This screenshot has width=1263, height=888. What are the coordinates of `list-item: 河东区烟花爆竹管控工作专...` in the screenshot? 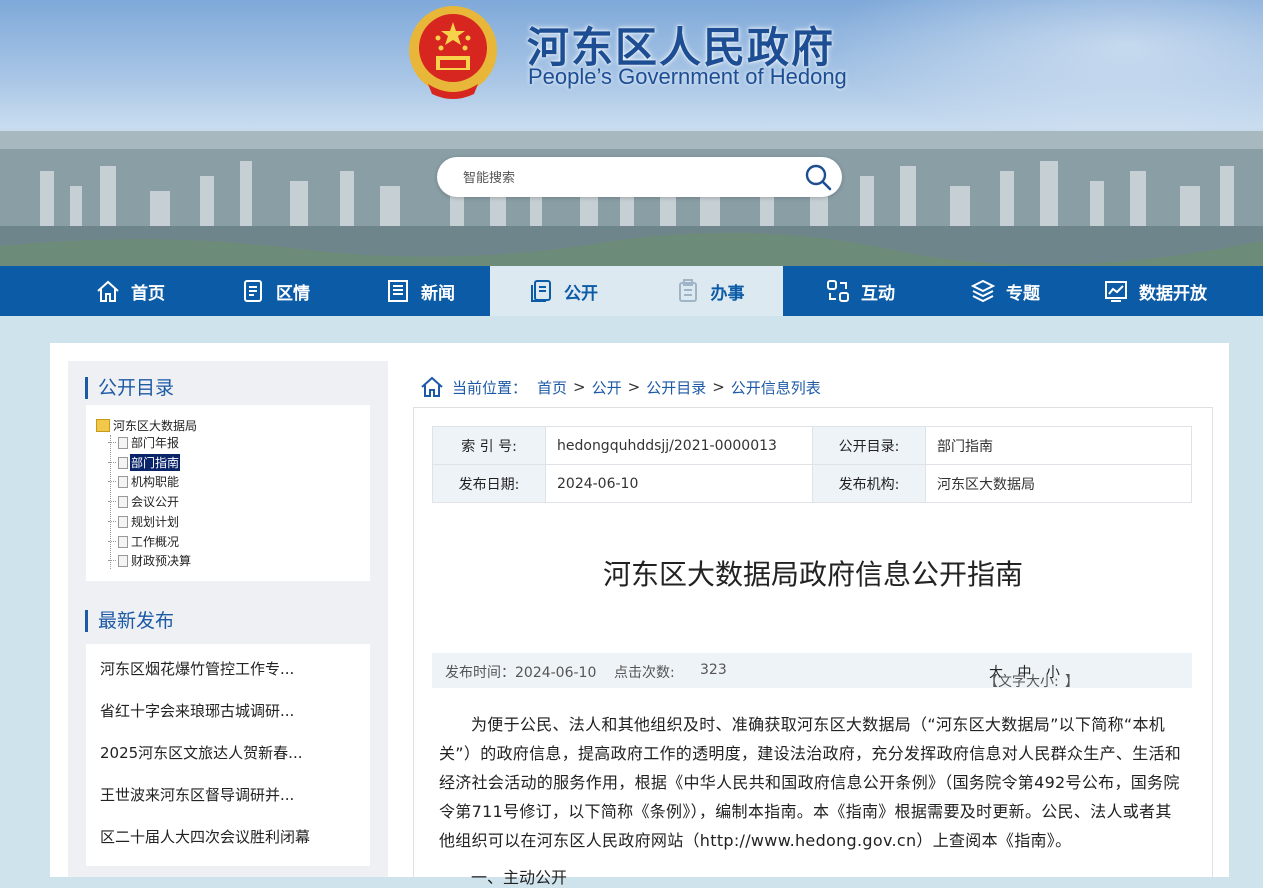 It's located at (197, 669).